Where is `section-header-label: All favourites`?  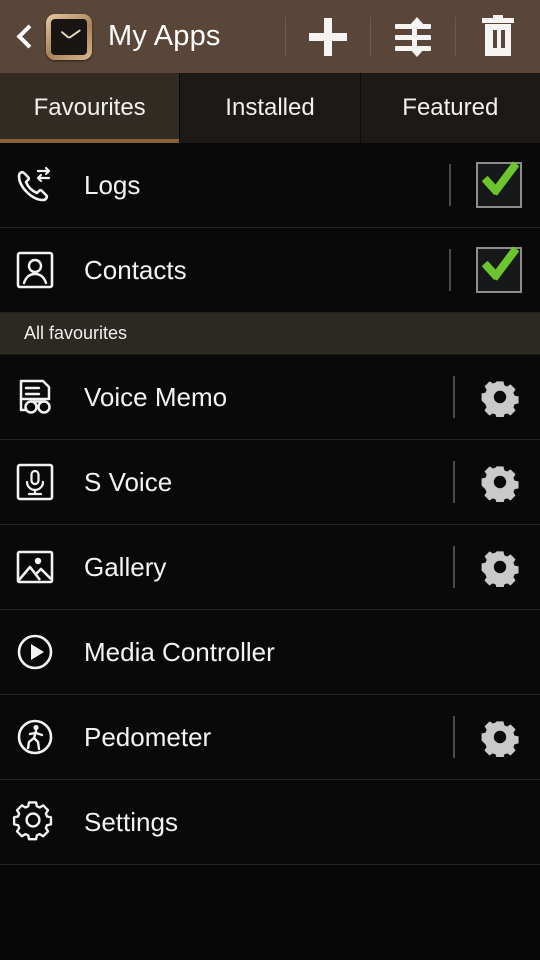
section-header-label: All favourites is located at coordinates (76, 333).